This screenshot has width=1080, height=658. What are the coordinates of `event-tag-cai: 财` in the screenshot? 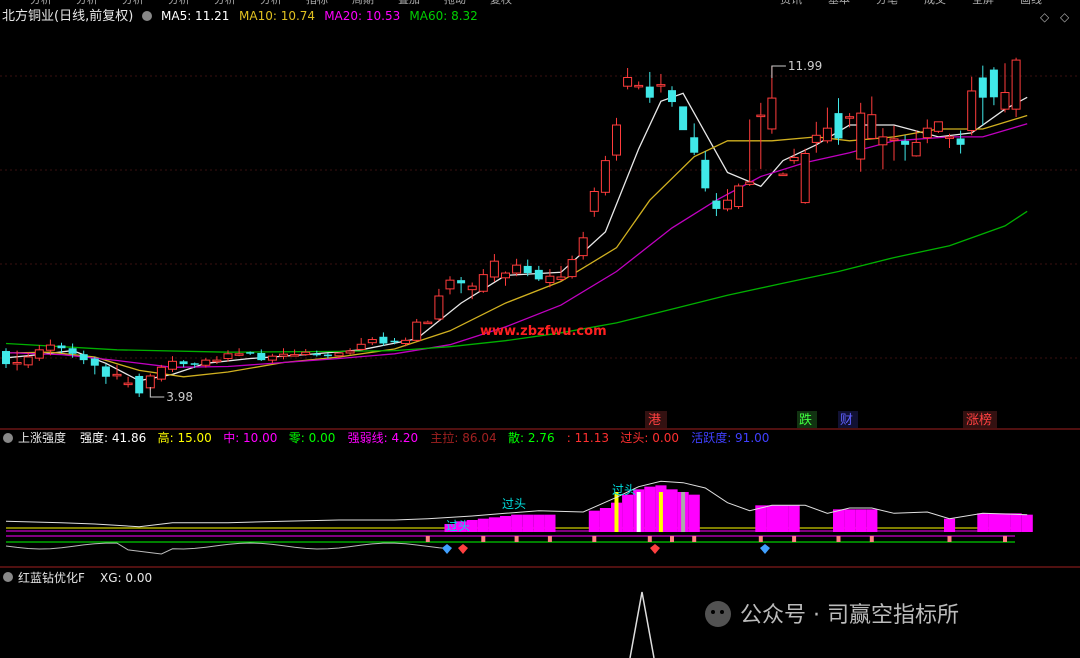 It's located at (846, 420).